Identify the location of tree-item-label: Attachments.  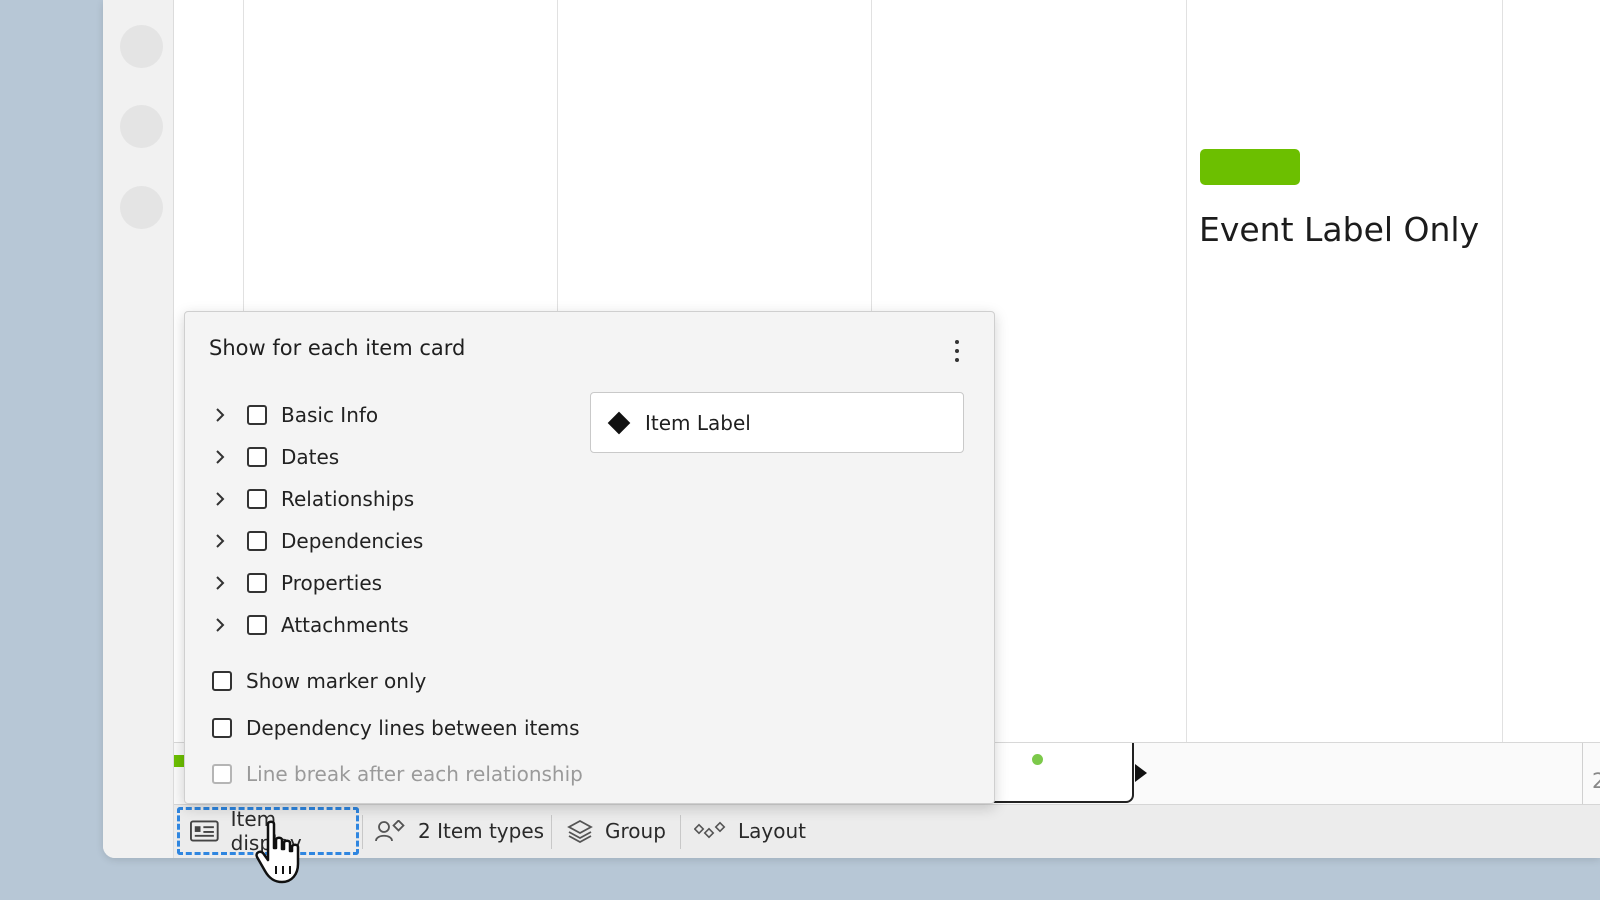
(345, 625).